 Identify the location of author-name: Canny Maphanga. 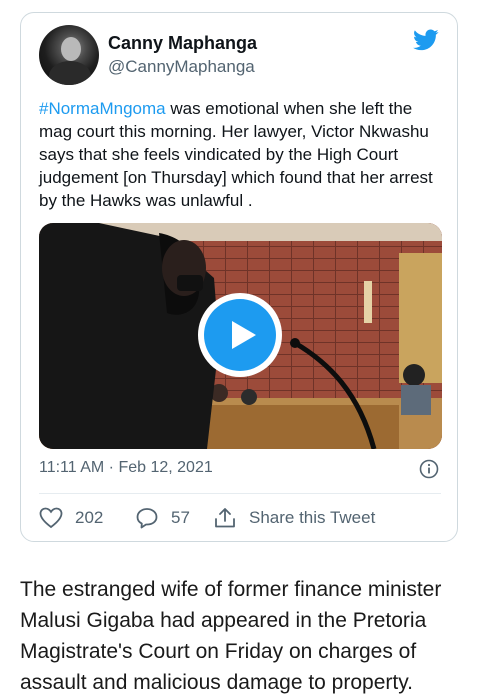
(182, 43).